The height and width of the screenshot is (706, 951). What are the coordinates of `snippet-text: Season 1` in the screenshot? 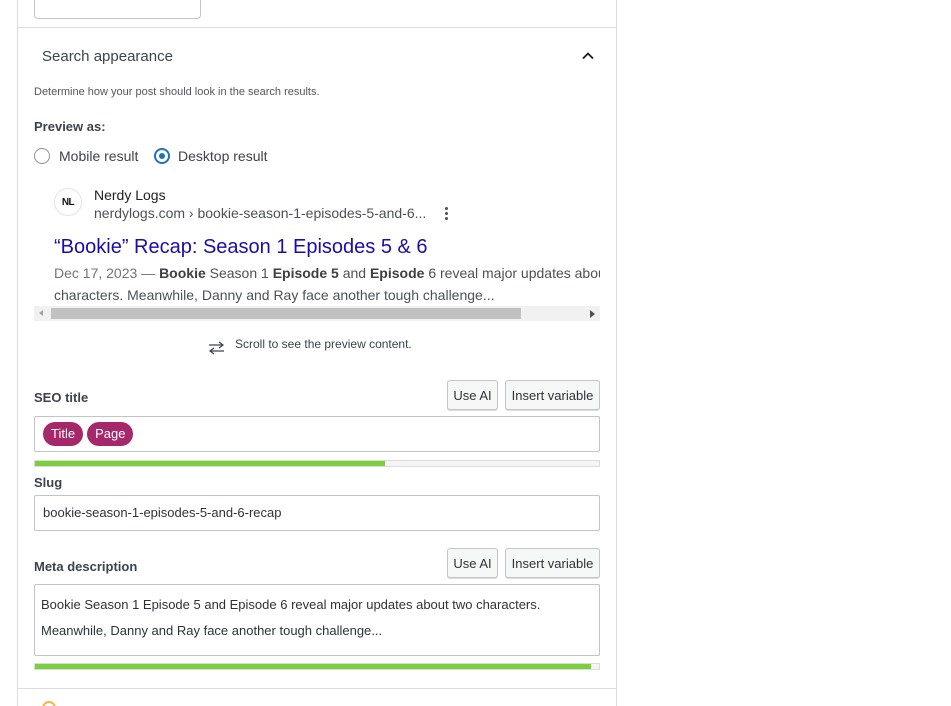 It's located at (239, 273).